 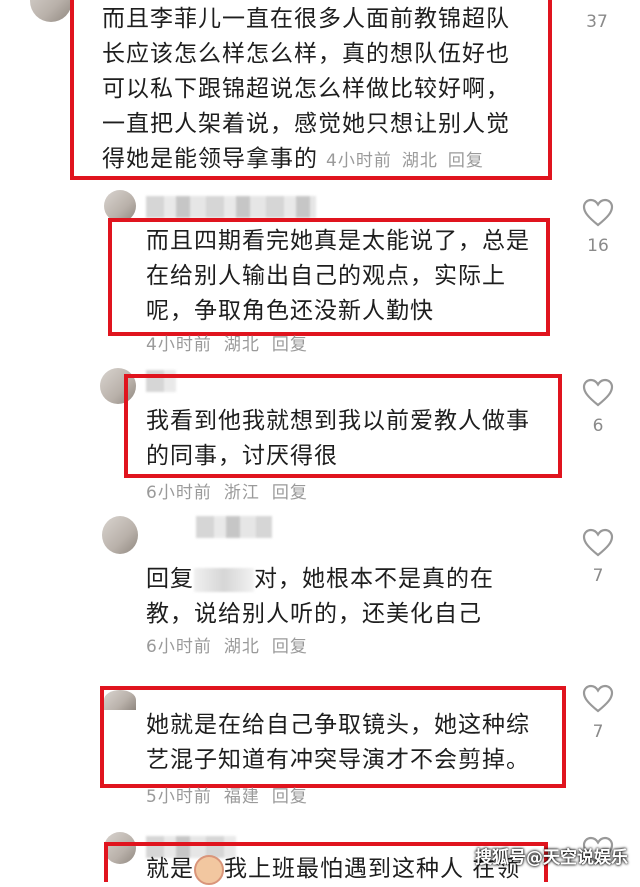 I want to click on like-button: 37, so click(x=597, y=16).